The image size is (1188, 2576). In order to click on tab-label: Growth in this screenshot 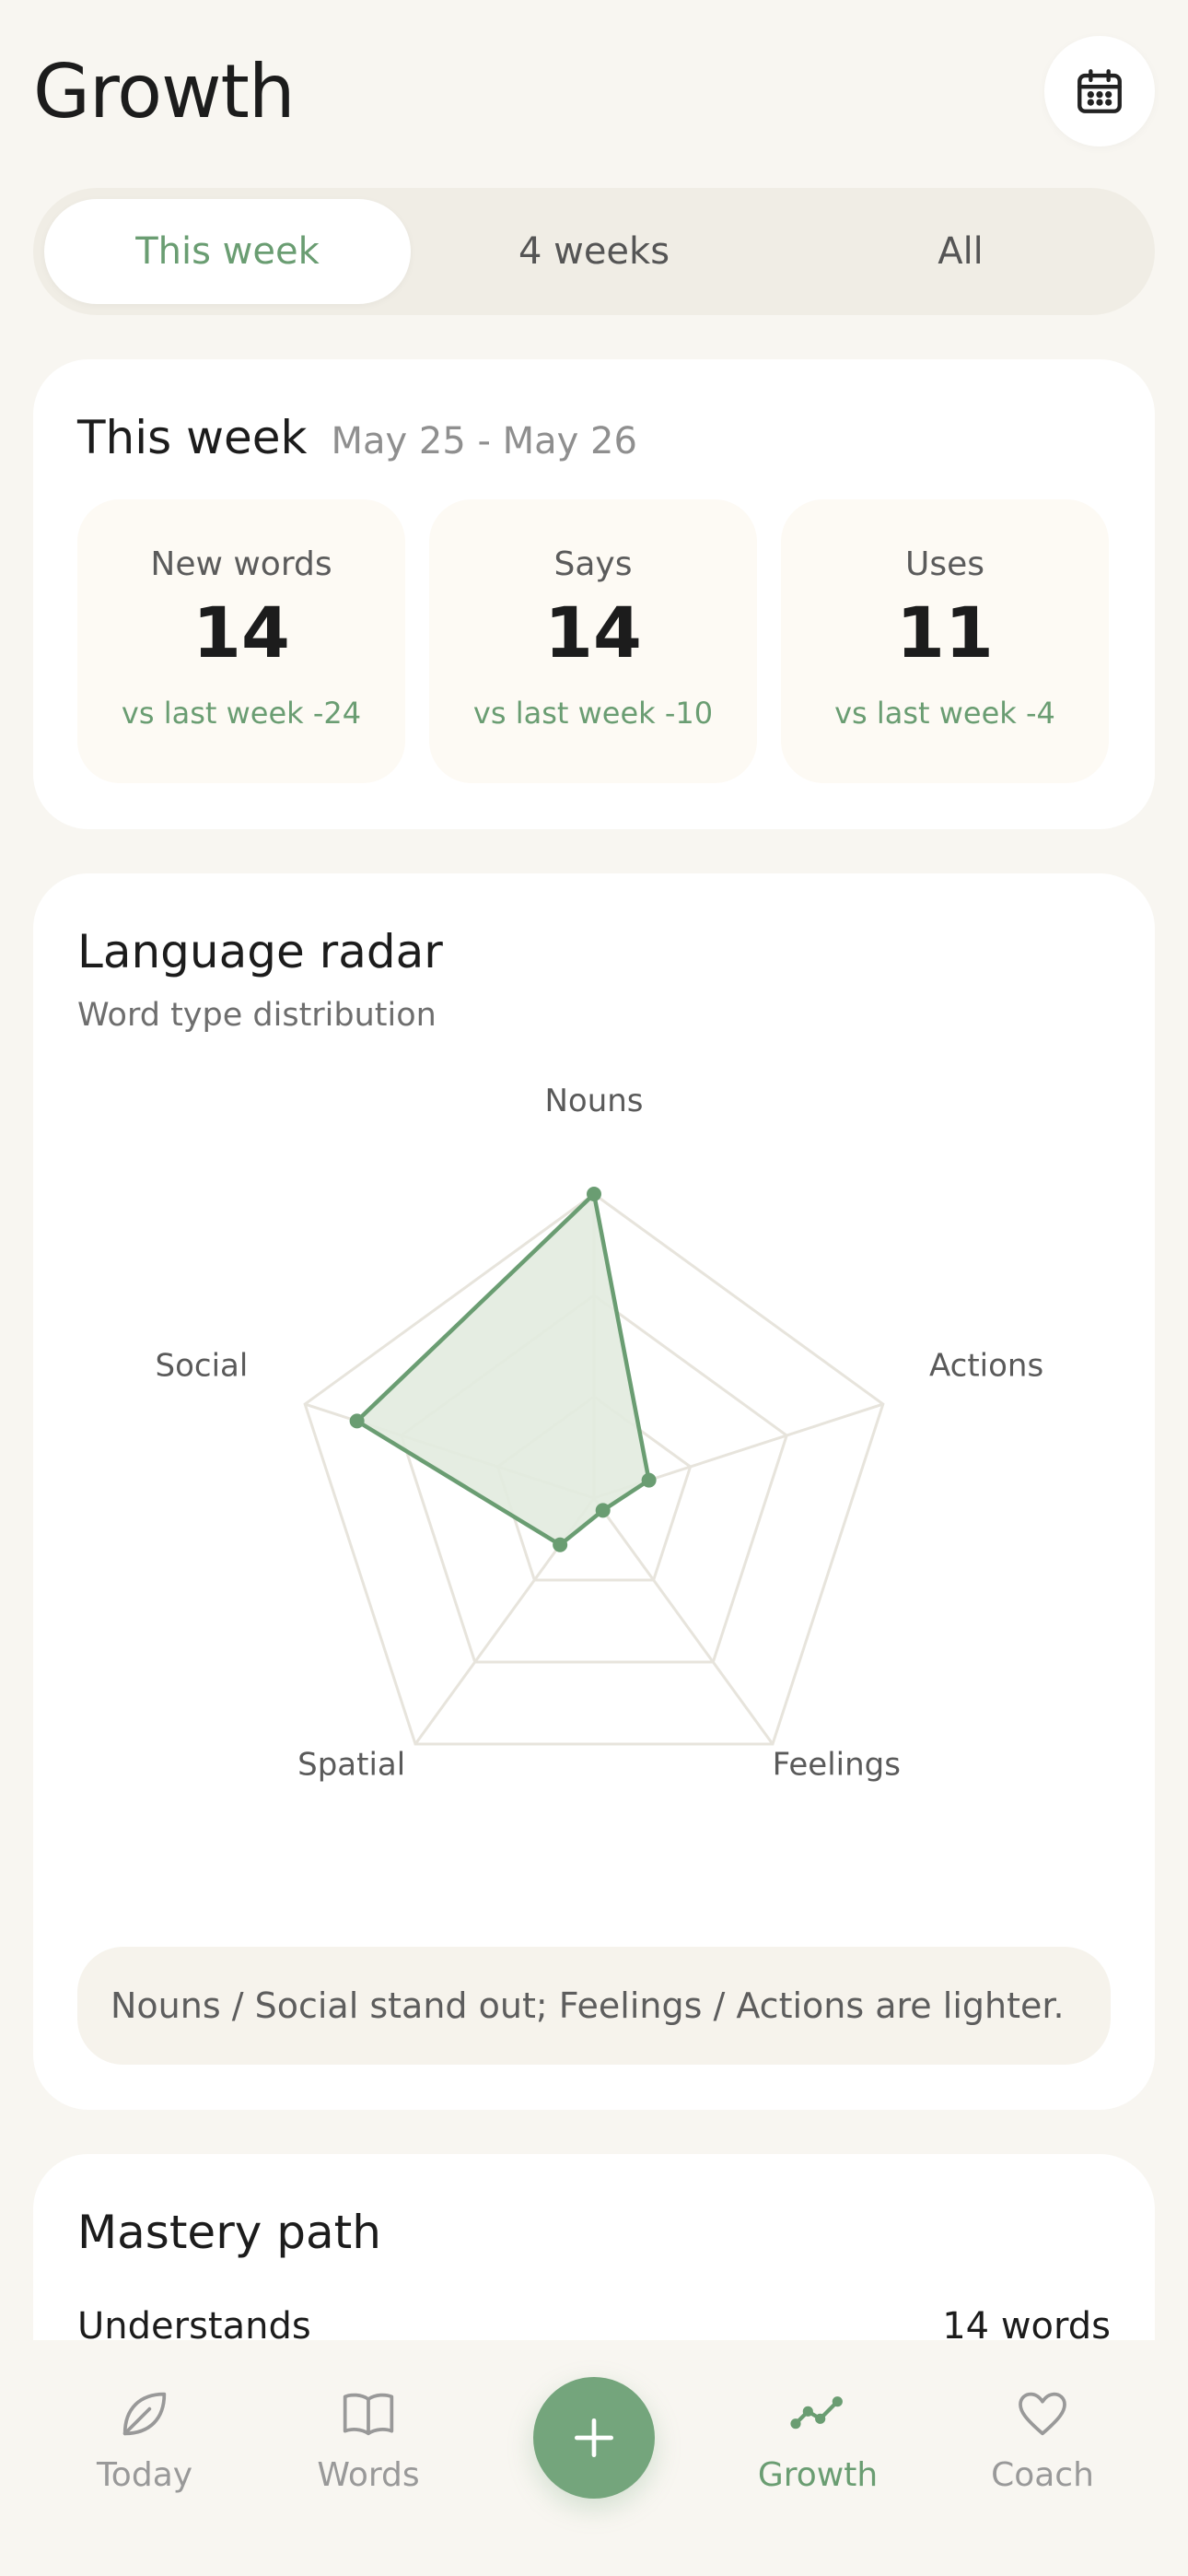, I will do `click(818, 2475)`.